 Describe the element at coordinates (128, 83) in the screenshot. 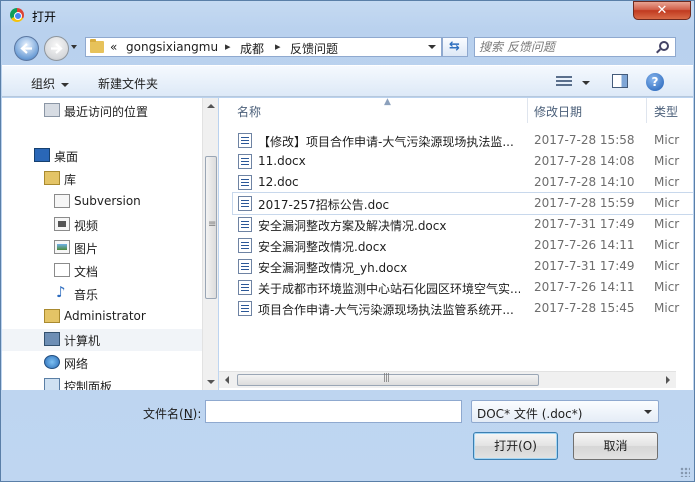

I see `new-folder-button: 新建文件夹` at that location.